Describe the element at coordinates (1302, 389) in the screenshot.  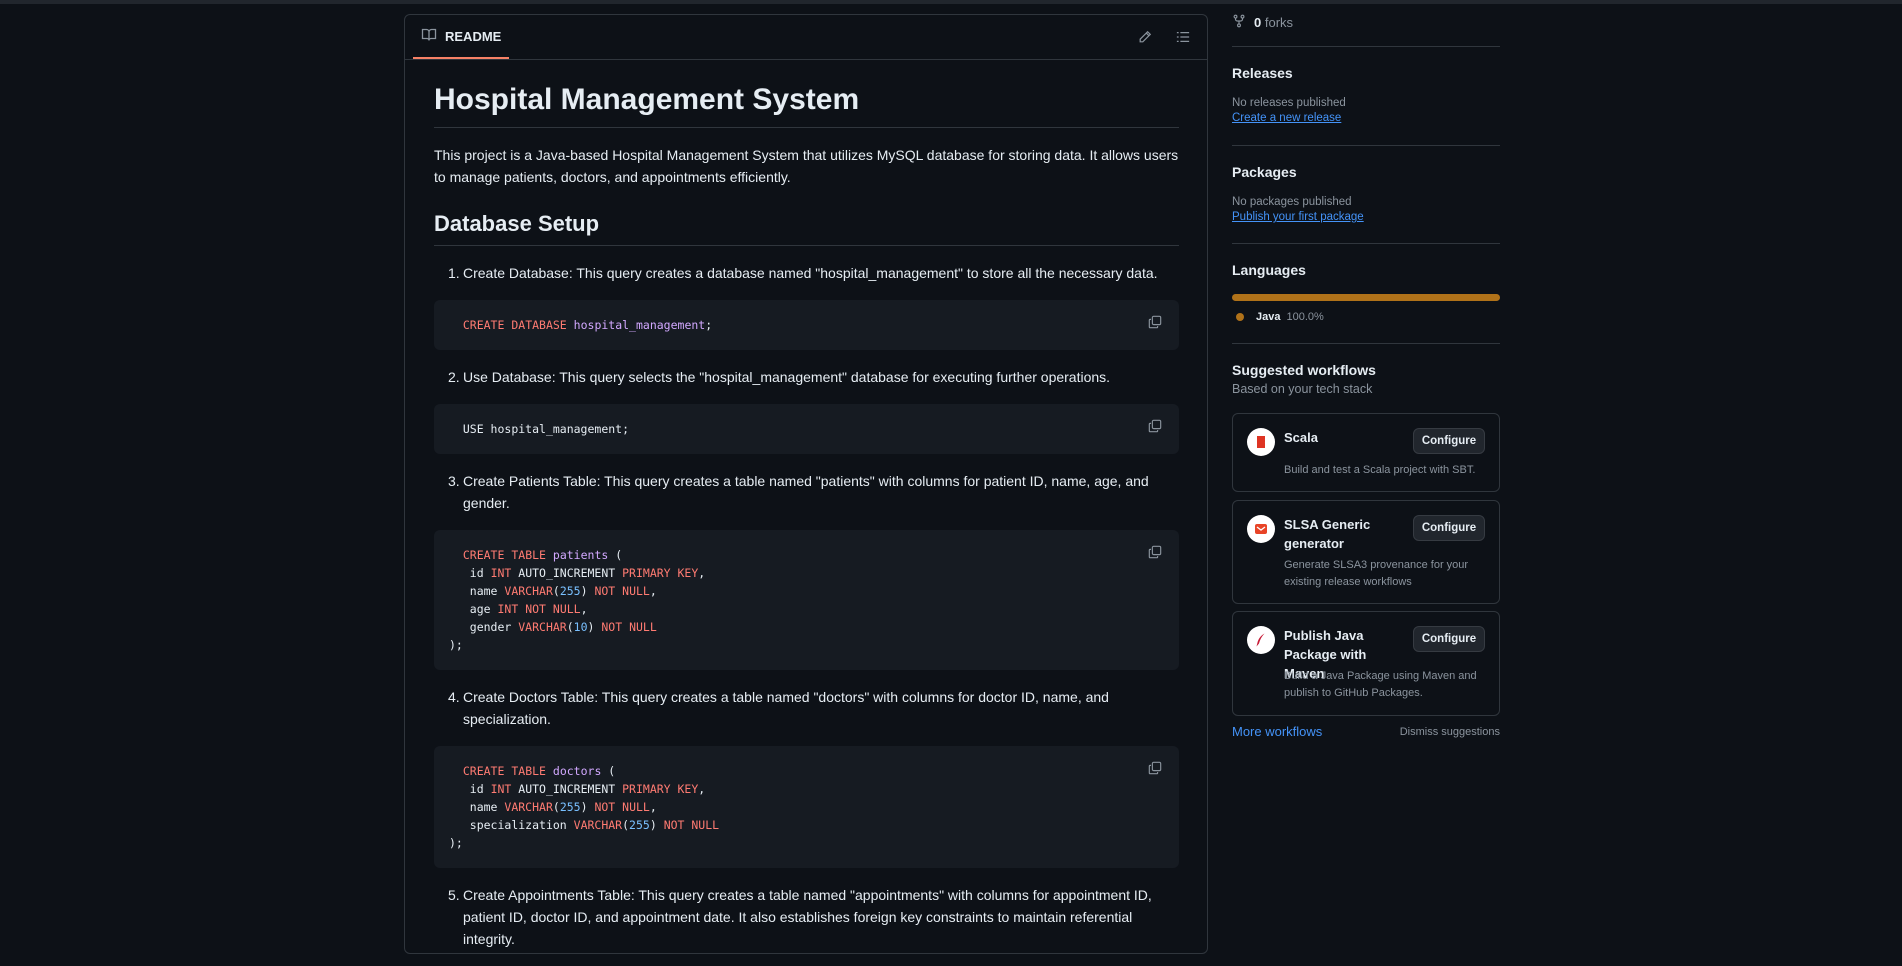
I see `workflows-subheading: Based on your tech stack` at that location.